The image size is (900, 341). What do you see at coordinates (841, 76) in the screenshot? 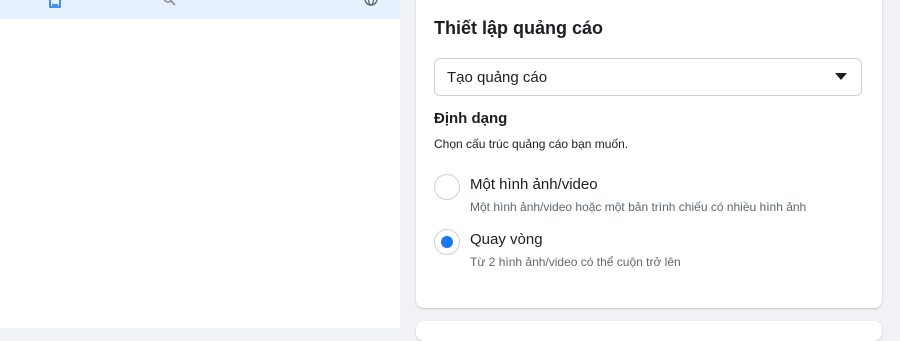
I see `caret-down-icon` at bounding box center [841, 76].